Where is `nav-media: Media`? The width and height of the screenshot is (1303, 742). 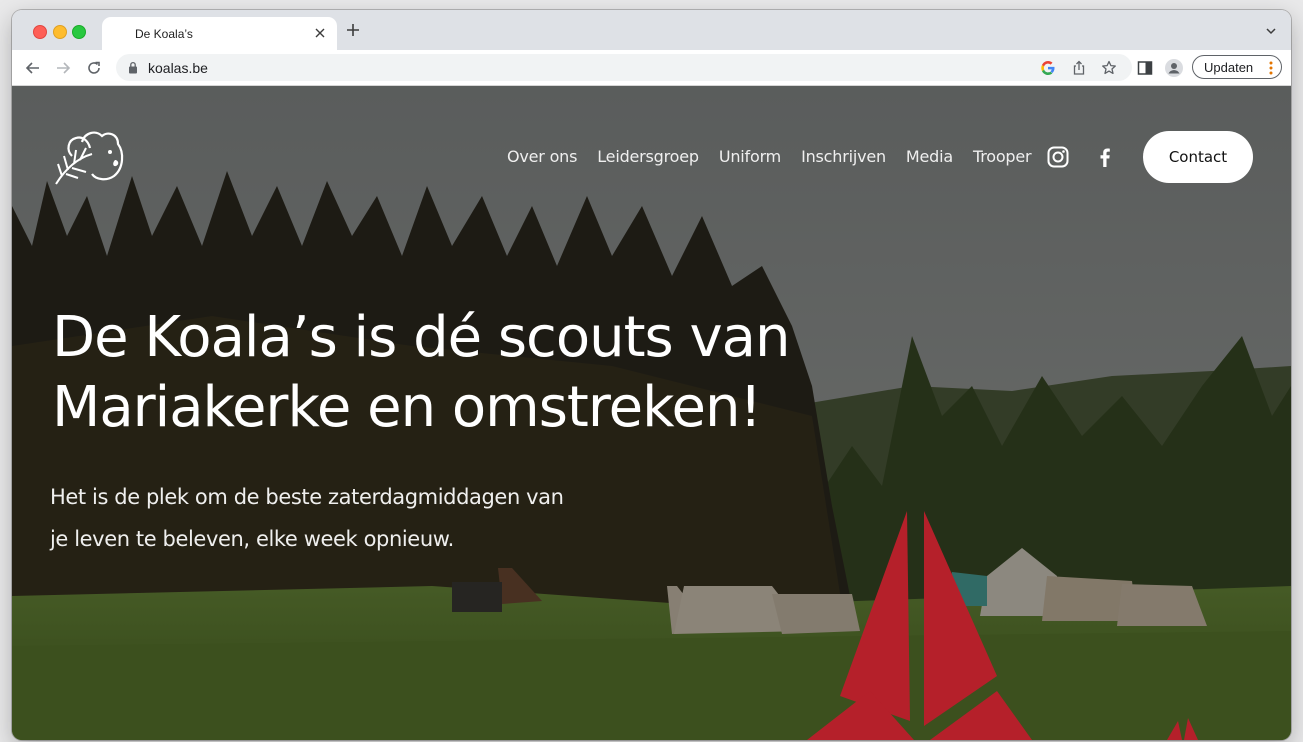 nav-media: Media is located at coordinates (929, 158).